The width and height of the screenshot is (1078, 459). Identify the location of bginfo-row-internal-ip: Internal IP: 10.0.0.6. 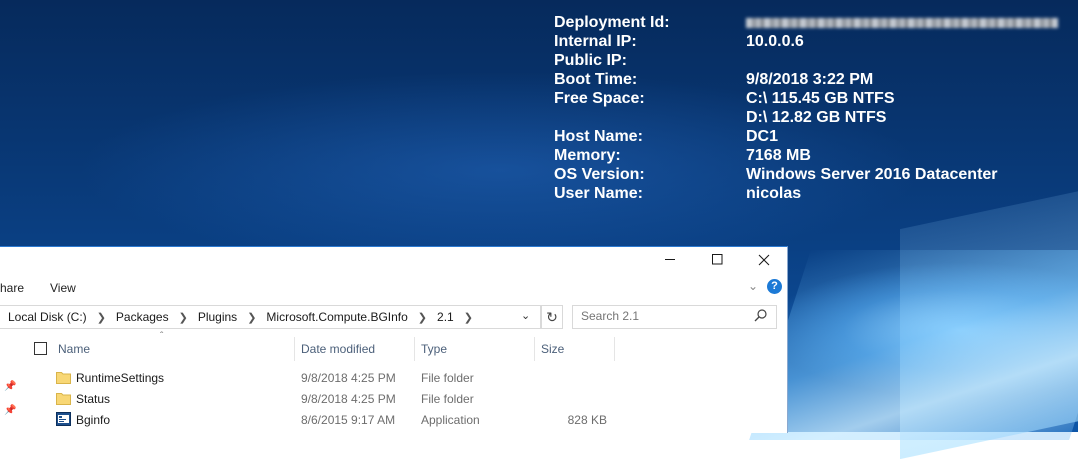
(816, 41).